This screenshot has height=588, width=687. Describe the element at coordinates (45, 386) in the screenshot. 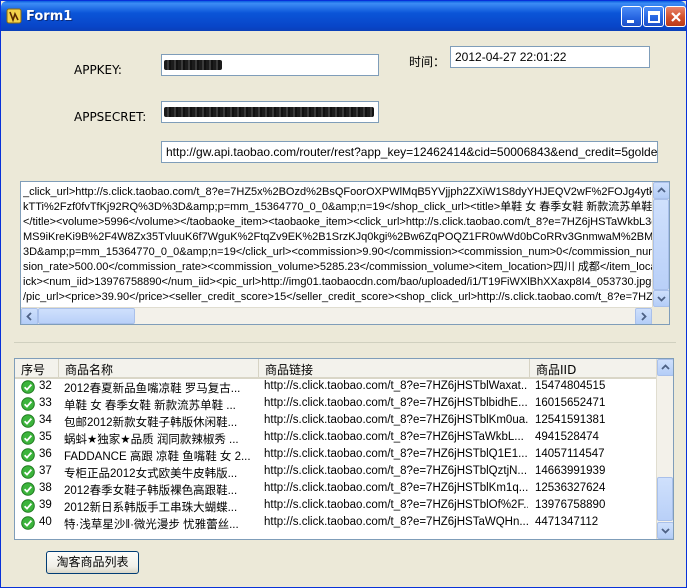

I see `row-no: 32` at that location.